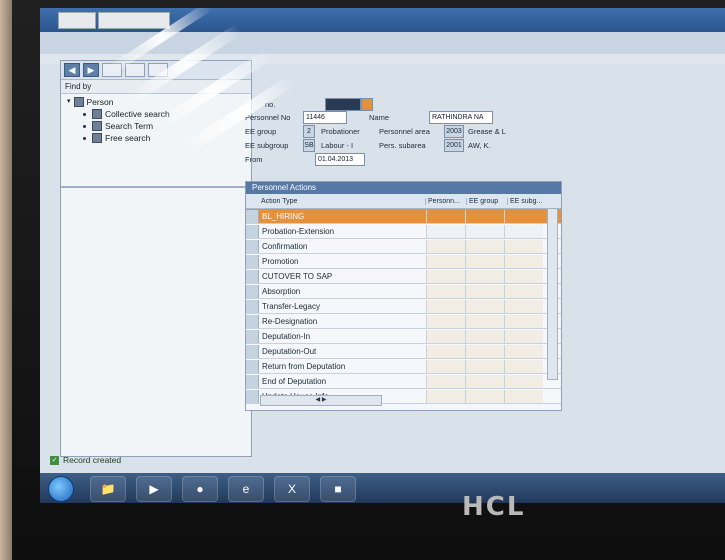 This screenshot has height=560, width=725. Describe the element at coordinates (403, 261) in the screenshot. I see `table-row: Promotion` at that location.